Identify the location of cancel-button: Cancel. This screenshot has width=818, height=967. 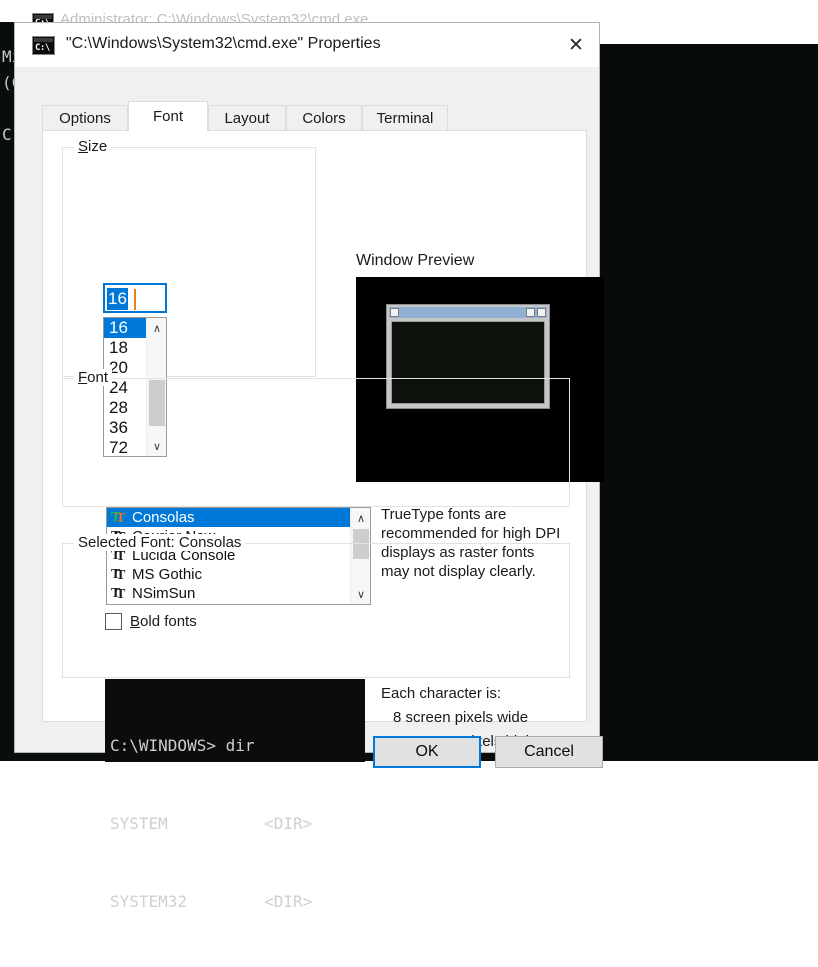
(549, 752).